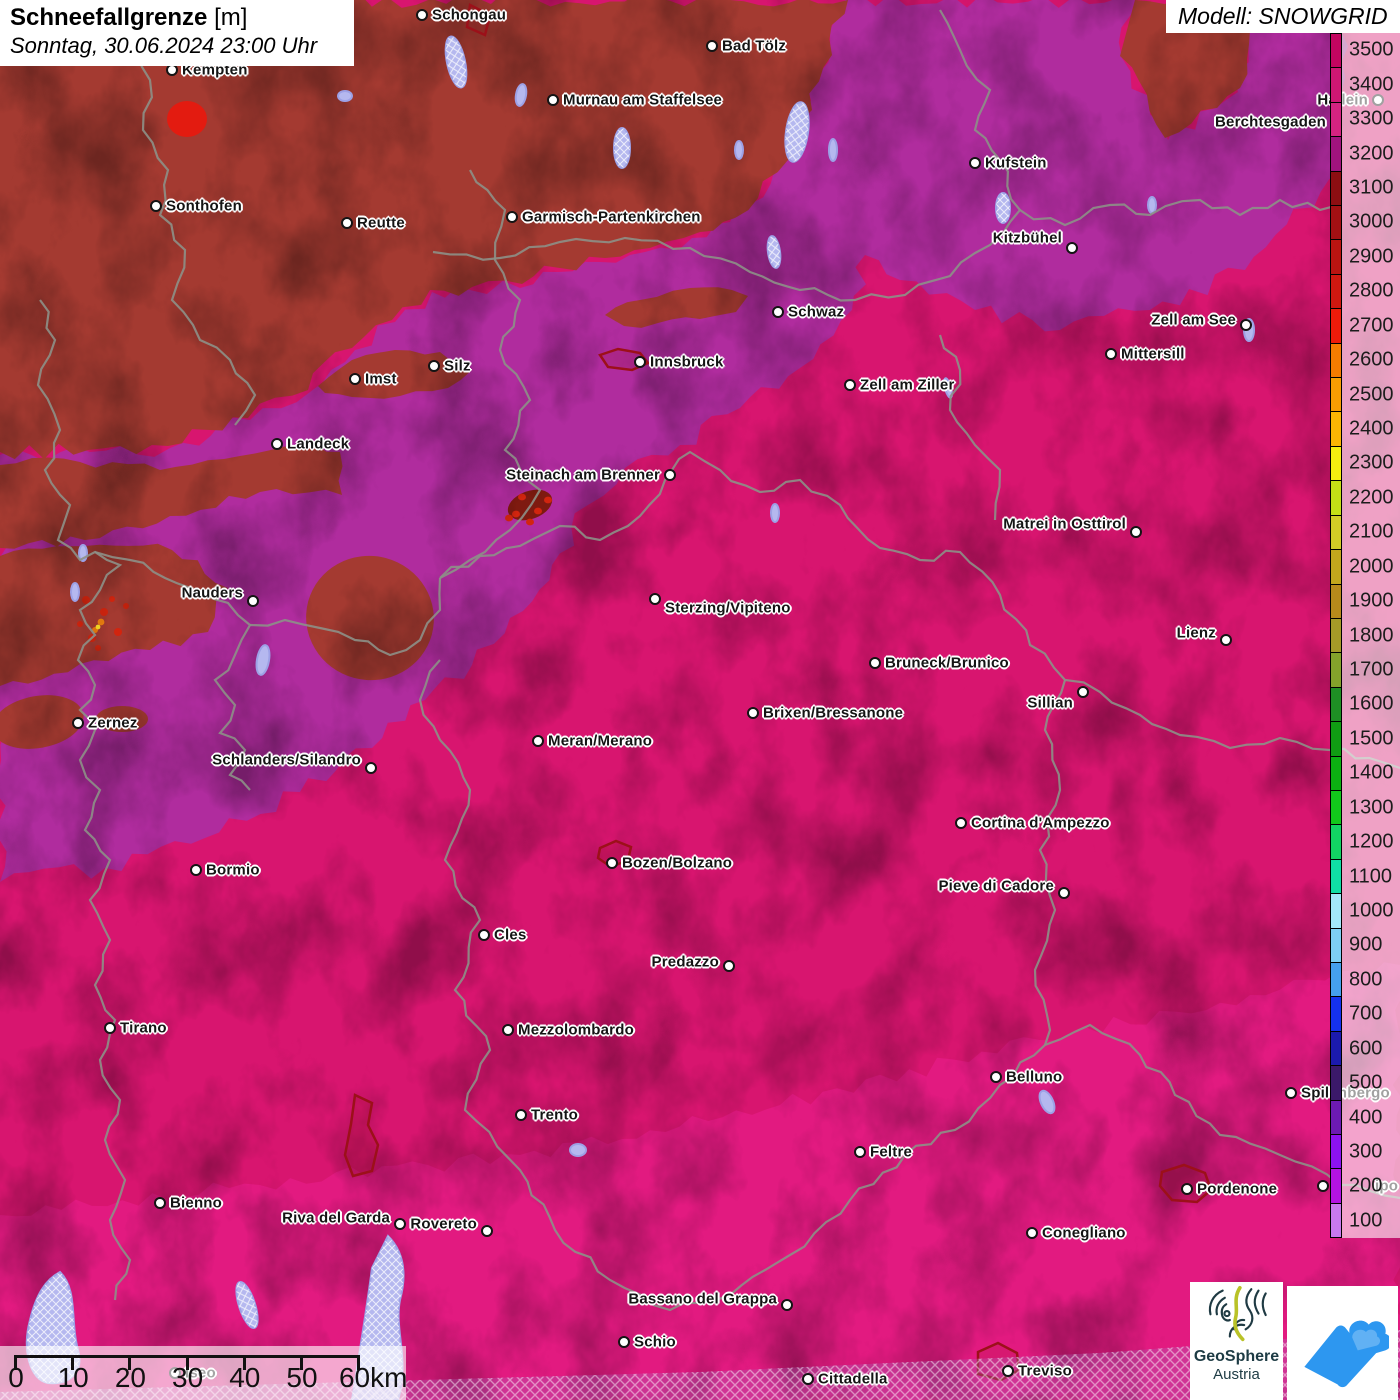 Image resolution: width=1400 pixels, height=1400 pixels. What do you see at coordinates (1027, 238) in the screenshot?
I see `city-label: Kitzbühel` at bounding box center [1027, 238].